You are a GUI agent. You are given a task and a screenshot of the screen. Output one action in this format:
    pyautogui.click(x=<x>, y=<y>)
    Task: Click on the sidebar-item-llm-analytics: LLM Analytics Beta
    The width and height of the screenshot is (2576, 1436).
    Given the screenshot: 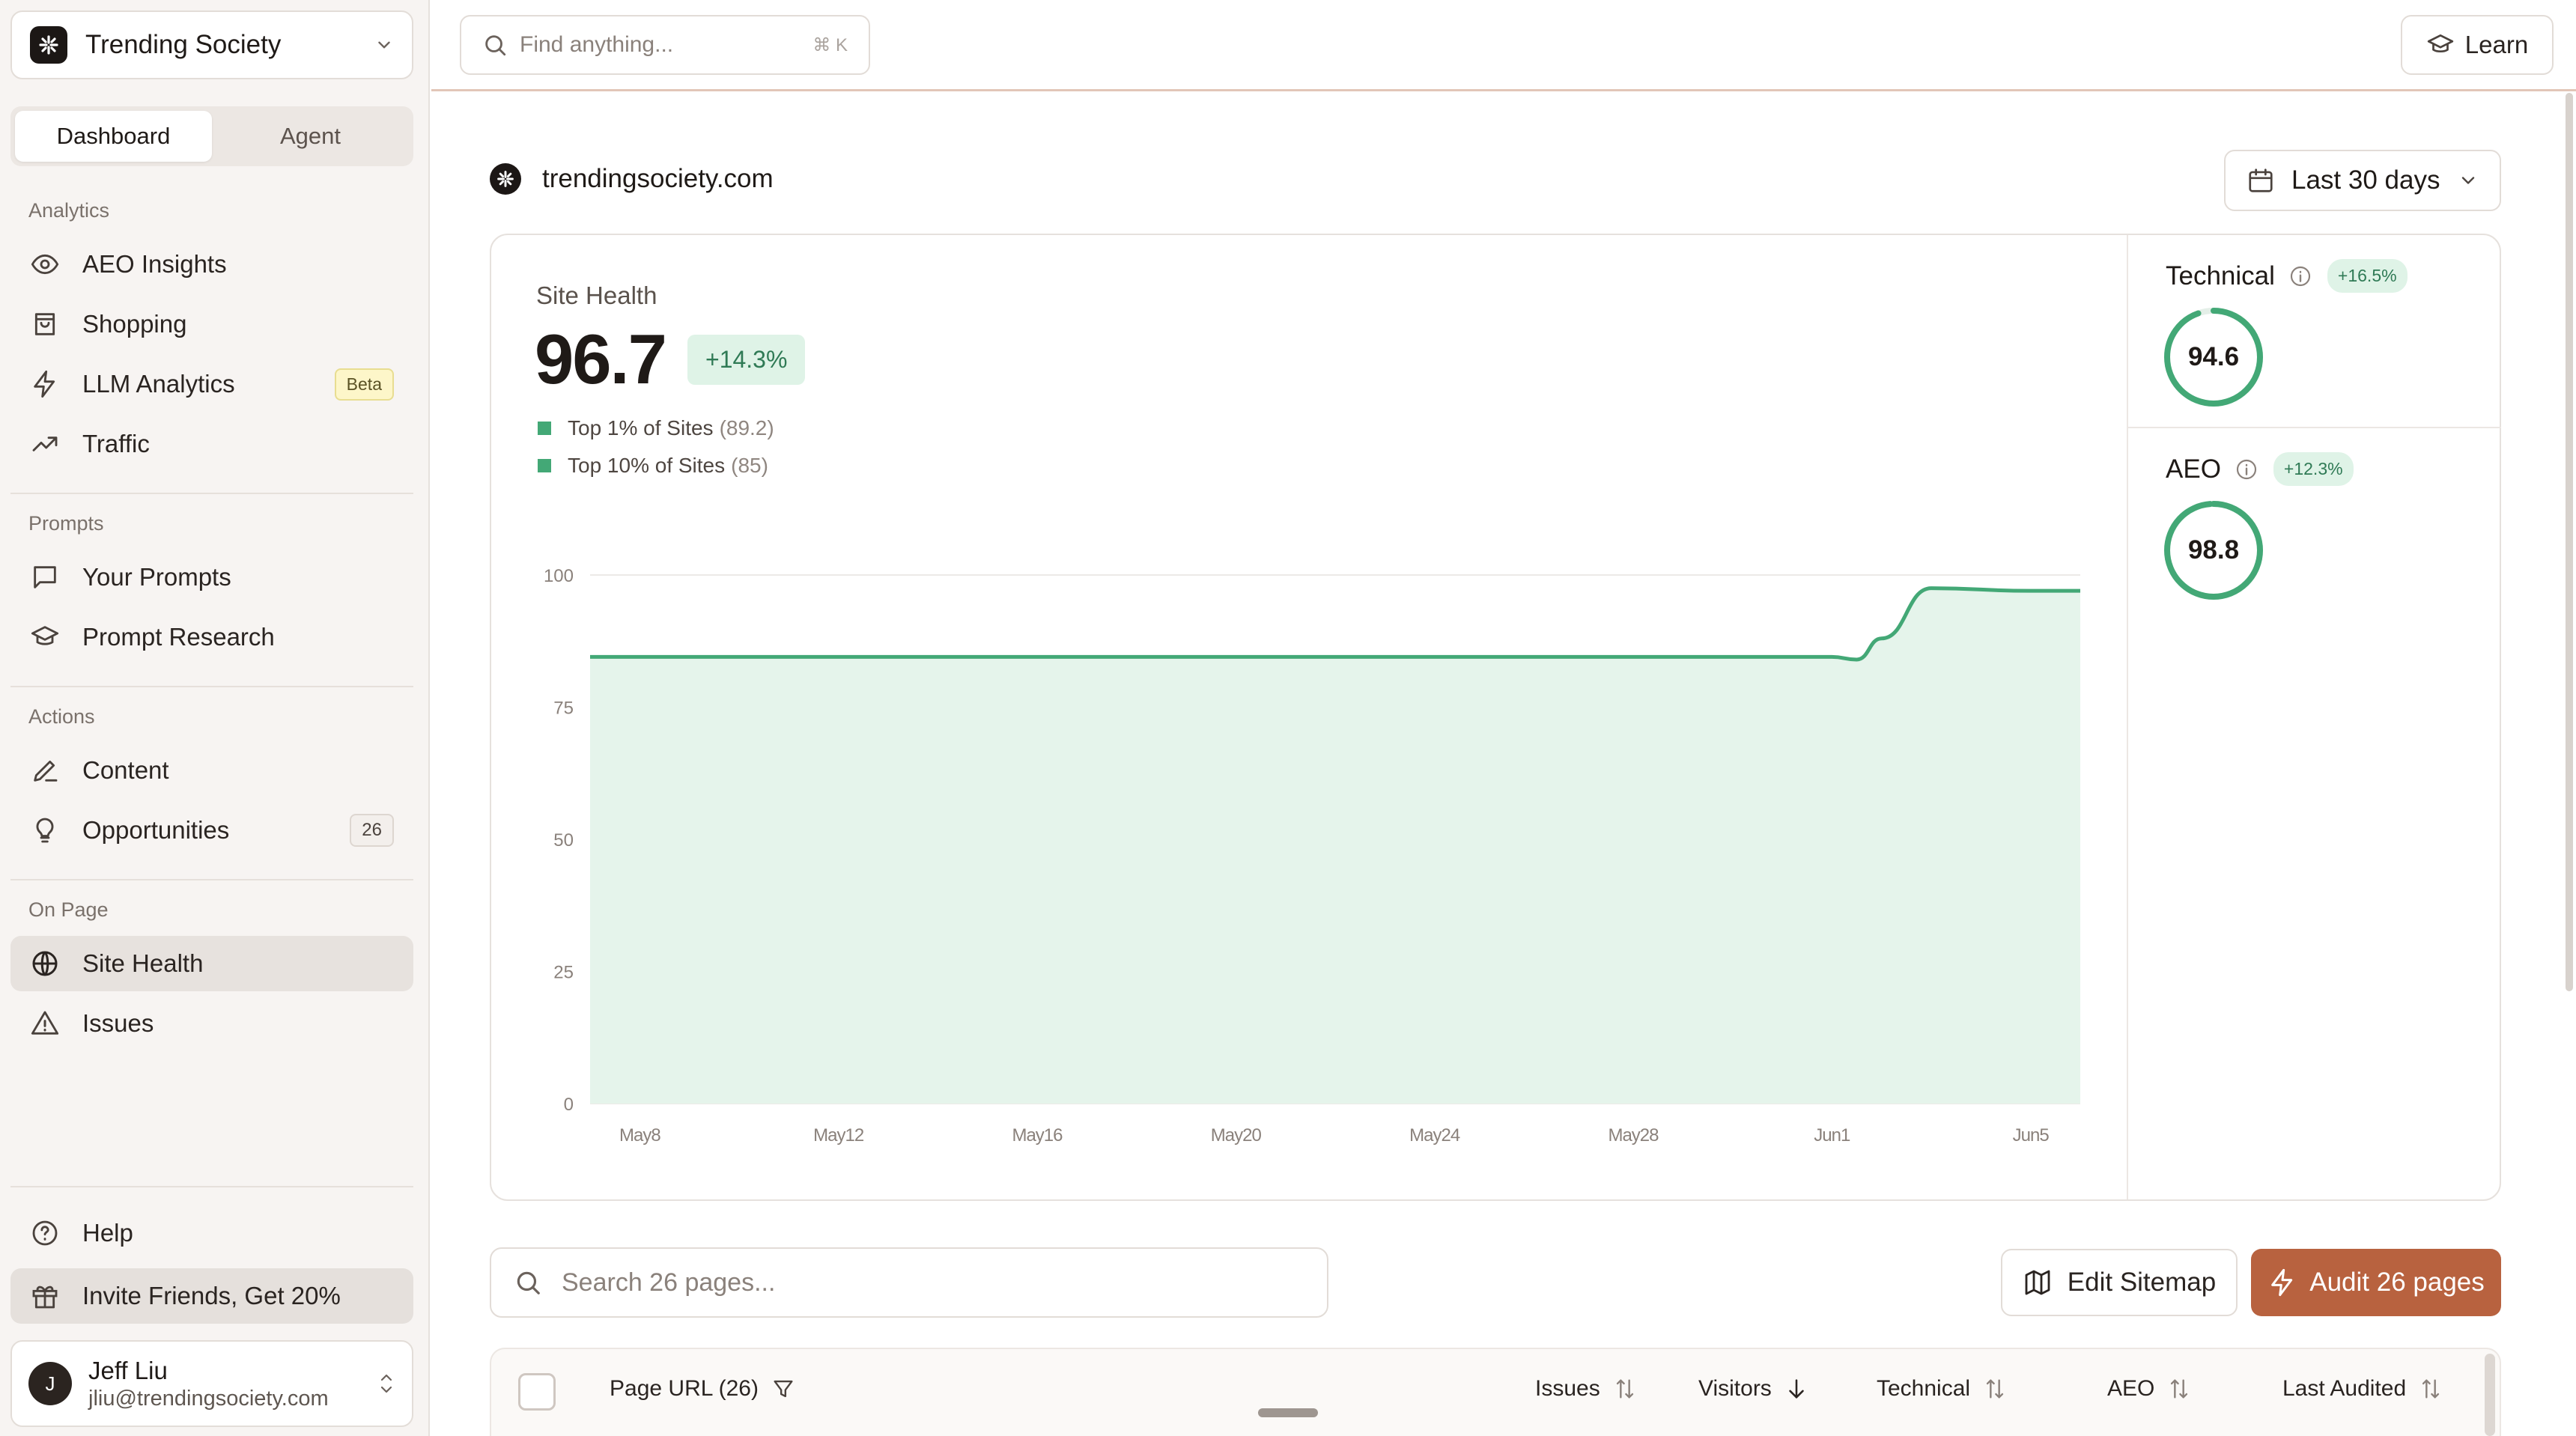 What is the action you would take?
    pyautogui.click(x=211, y=384)
    